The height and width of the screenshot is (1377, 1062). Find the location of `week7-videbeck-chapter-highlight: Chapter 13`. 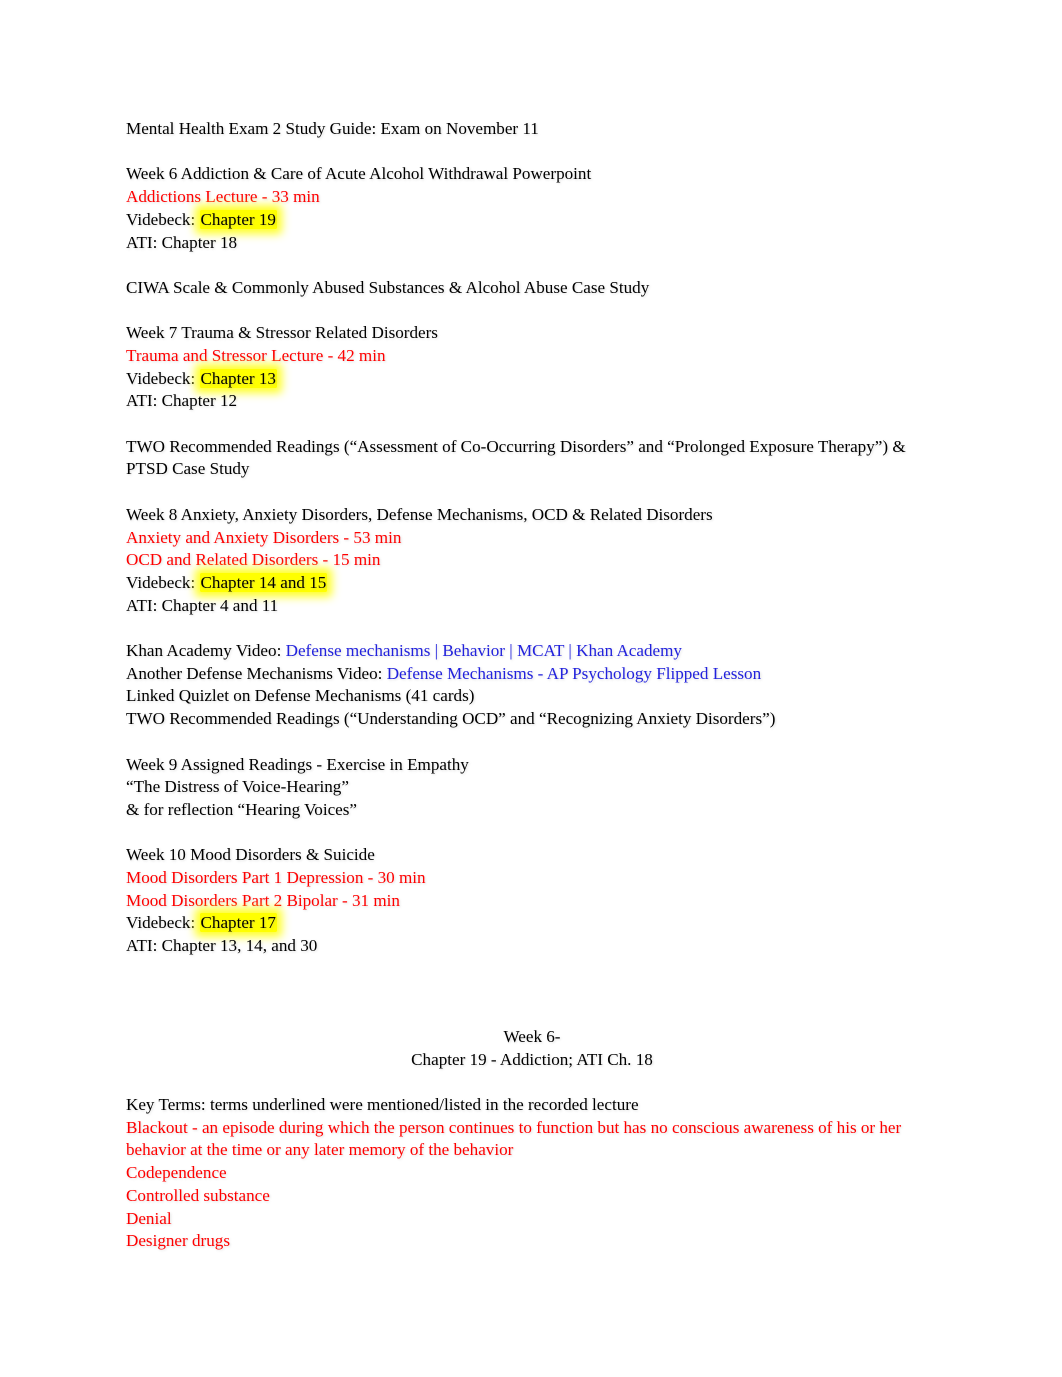

week7-videbeck-chapter-highlight: Chapter 13 is located at coordinates (238, 378).